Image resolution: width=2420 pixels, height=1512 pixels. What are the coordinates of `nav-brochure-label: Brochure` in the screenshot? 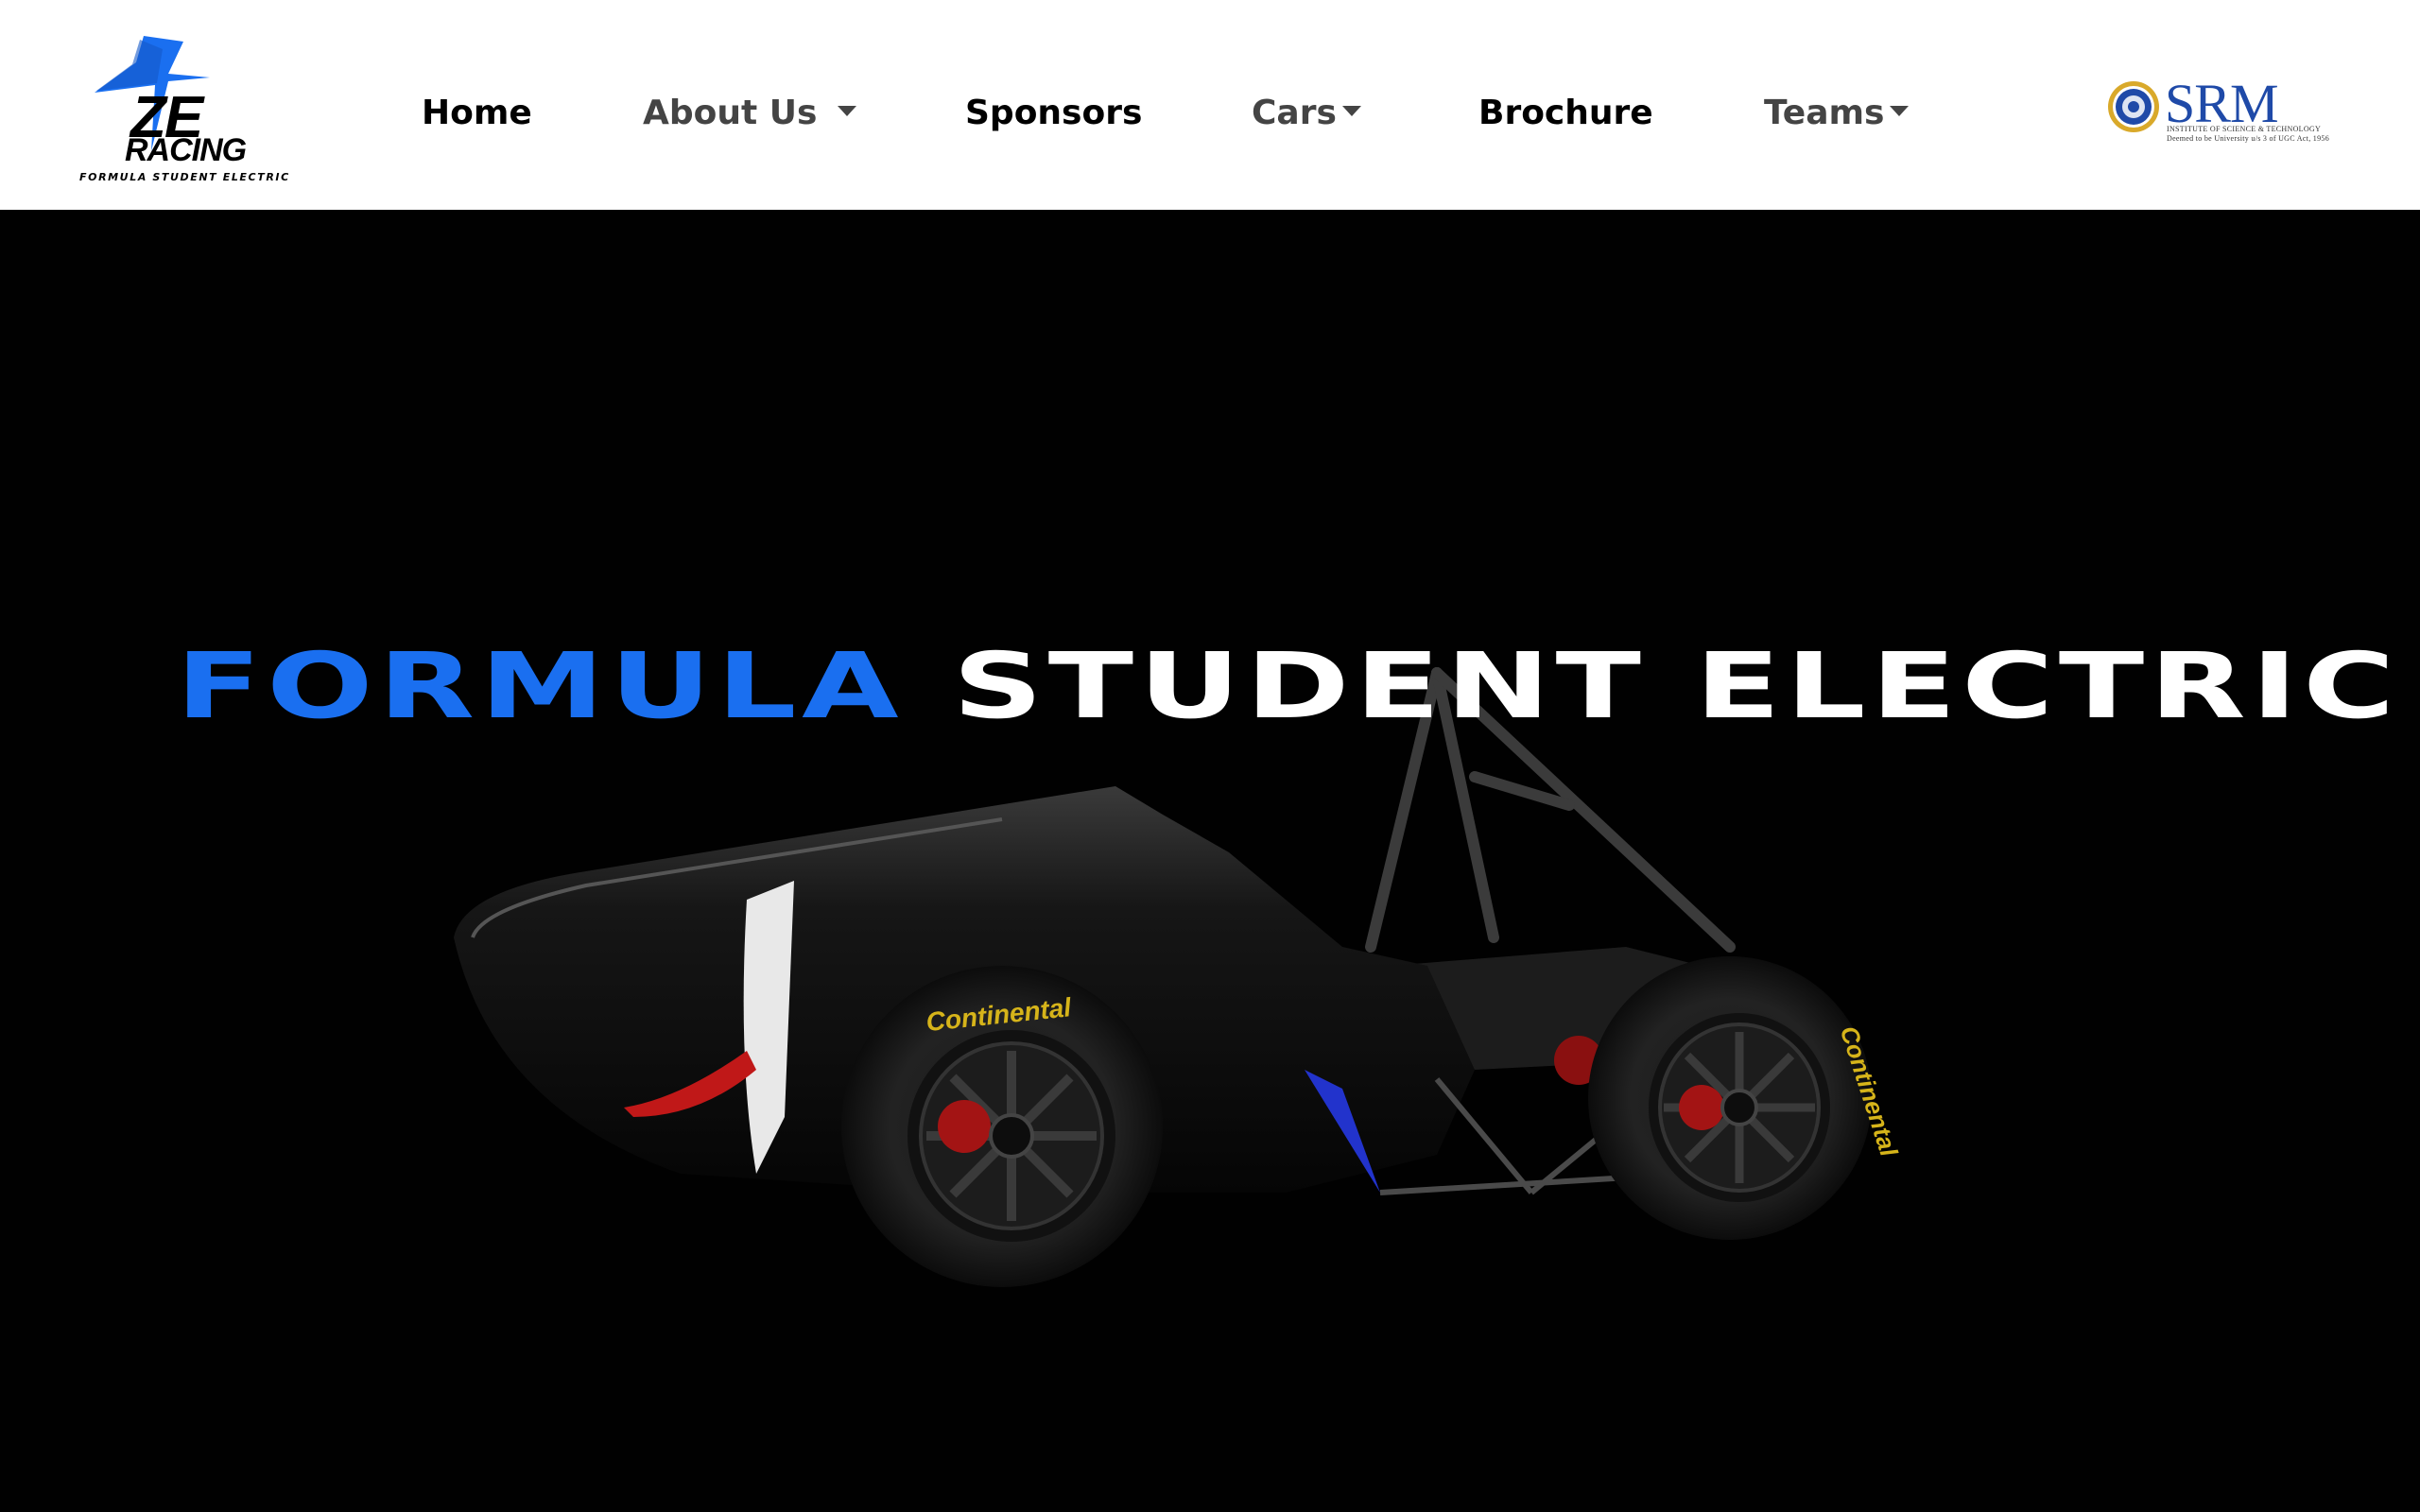 It's located at (1566, 112).